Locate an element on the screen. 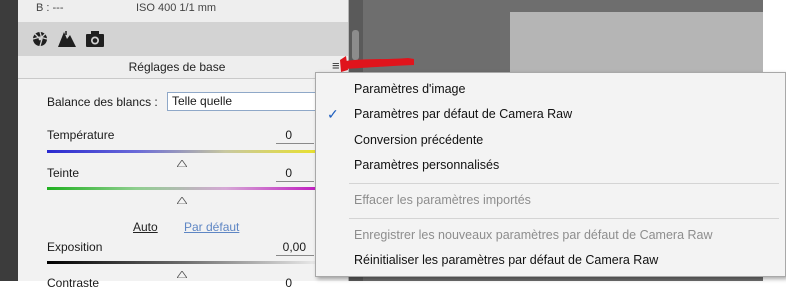 This screenshot has width=786, height=290. tint-label: Teinte is located at coordinates (63, 173).